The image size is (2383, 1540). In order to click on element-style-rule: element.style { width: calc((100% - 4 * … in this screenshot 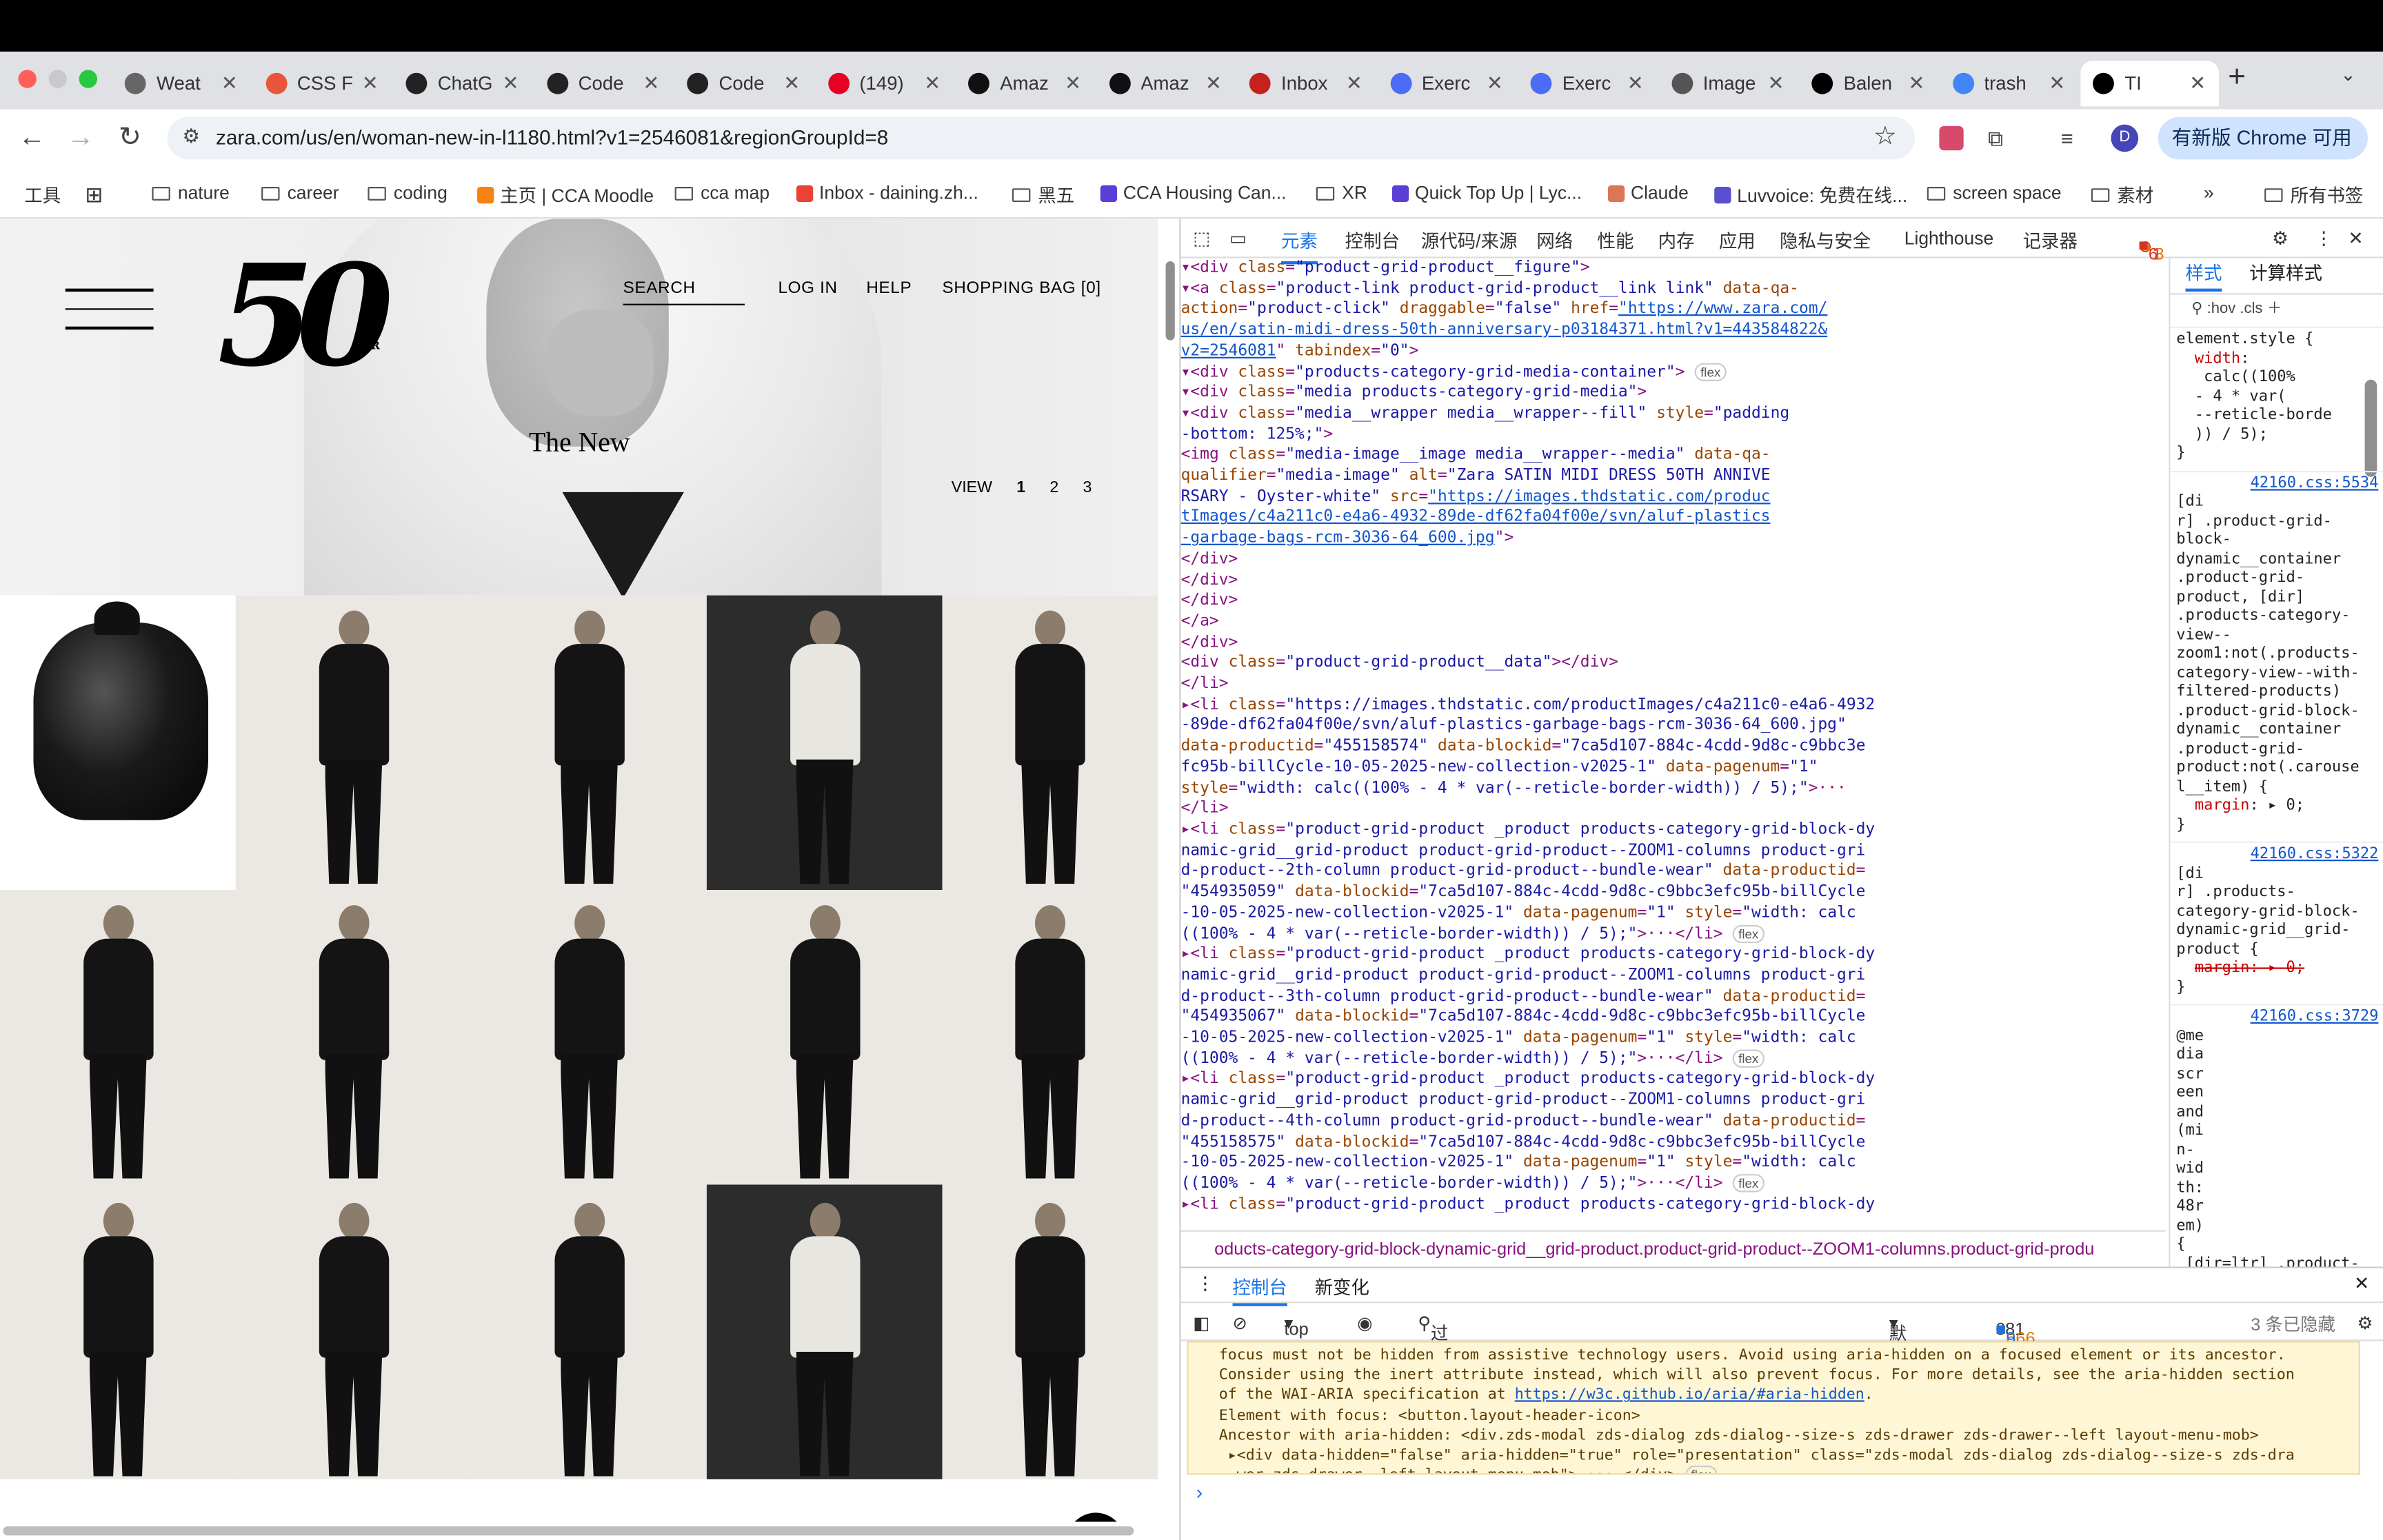, I will do `click(2276, 400)`.